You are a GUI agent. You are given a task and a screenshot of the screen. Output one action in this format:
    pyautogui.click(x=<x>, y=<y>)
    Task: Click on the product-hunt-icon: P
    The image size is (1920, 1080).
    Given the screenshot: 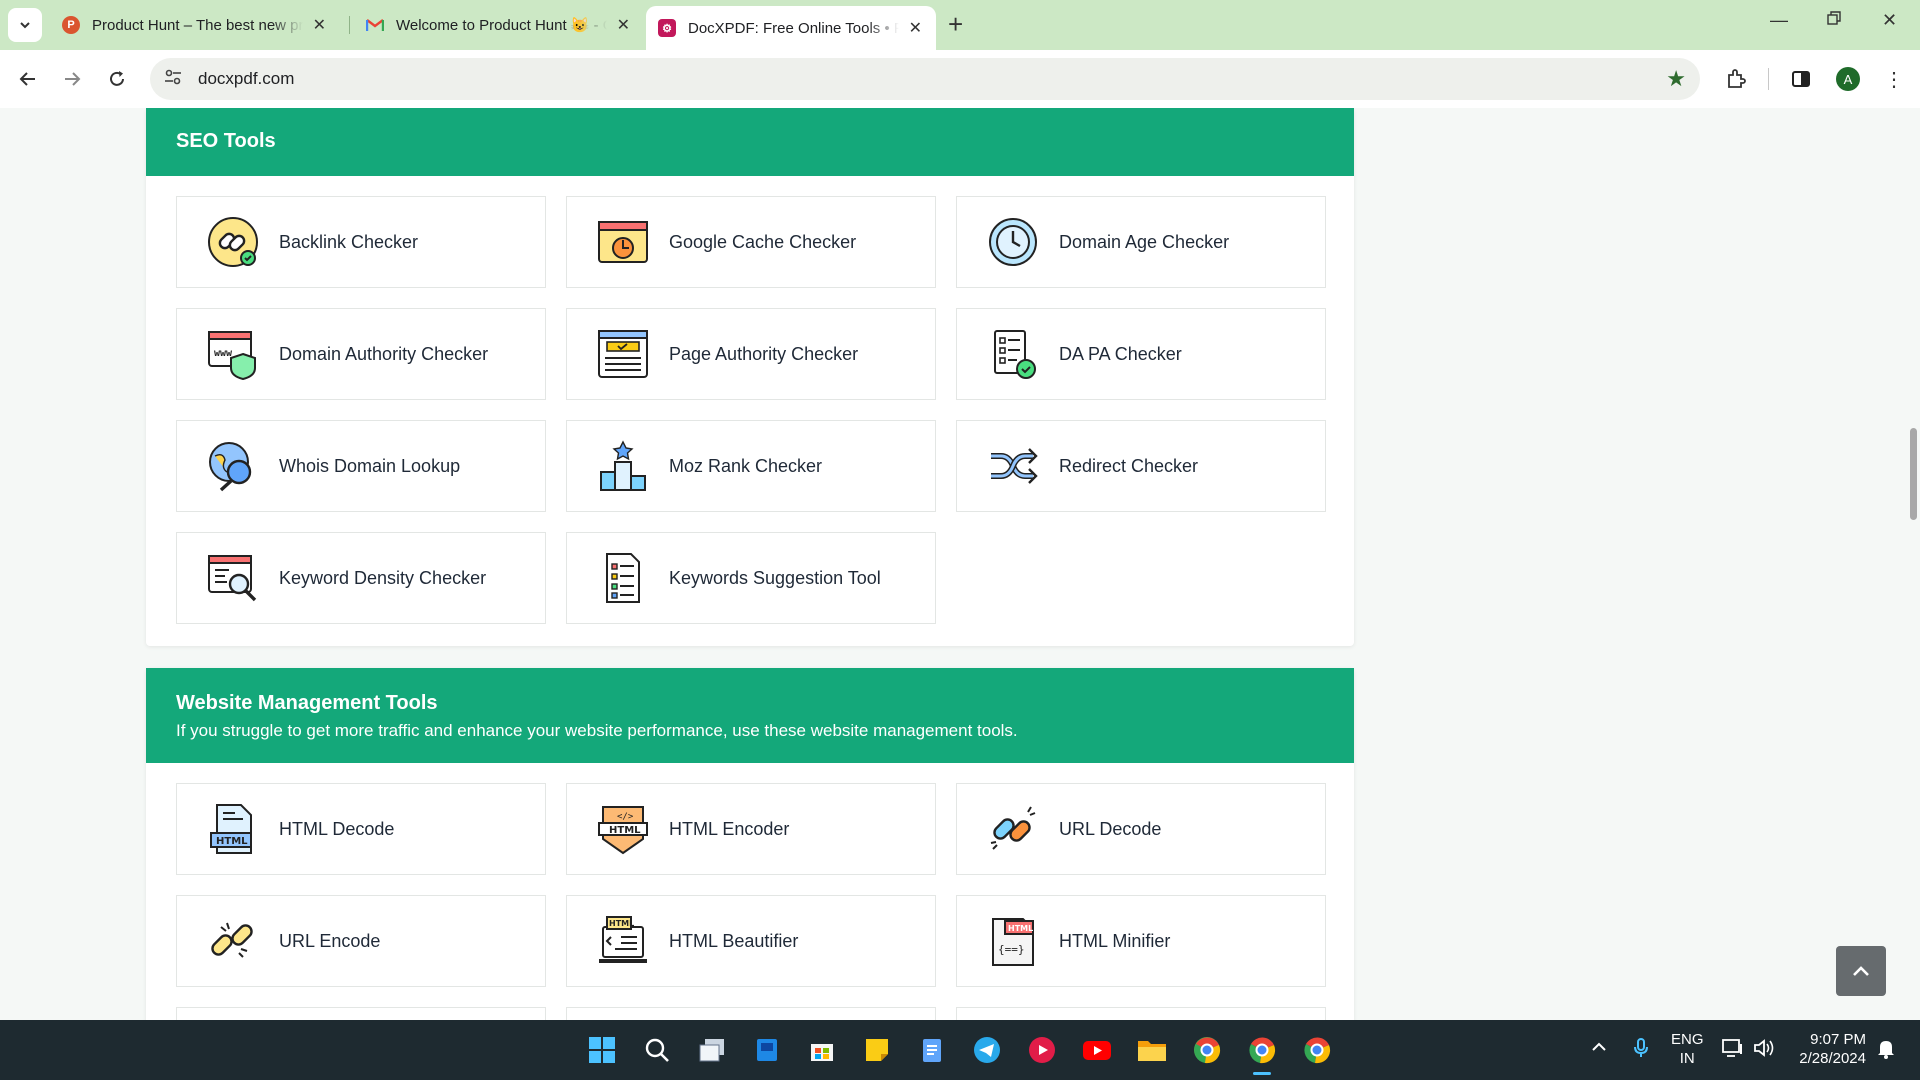 What is the action you would take?
    pyautogui.click(x=71, y=25)
    